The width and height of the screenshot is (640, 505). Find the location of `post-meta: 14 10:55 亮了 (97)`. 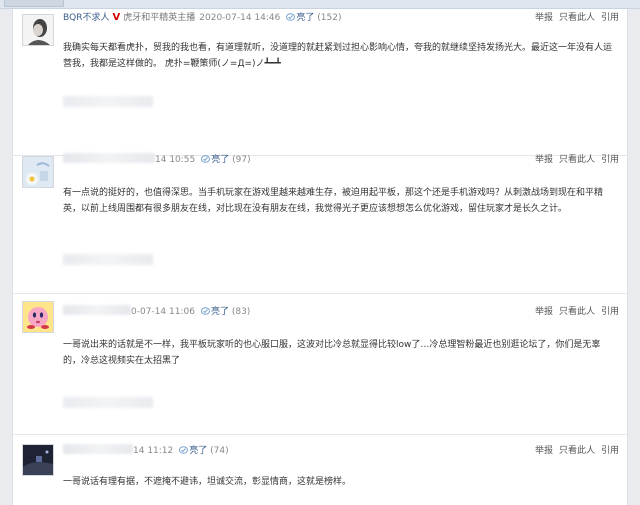

post-meta: 14 10:55 亮了 (97) is located at coordinates (157, 160).